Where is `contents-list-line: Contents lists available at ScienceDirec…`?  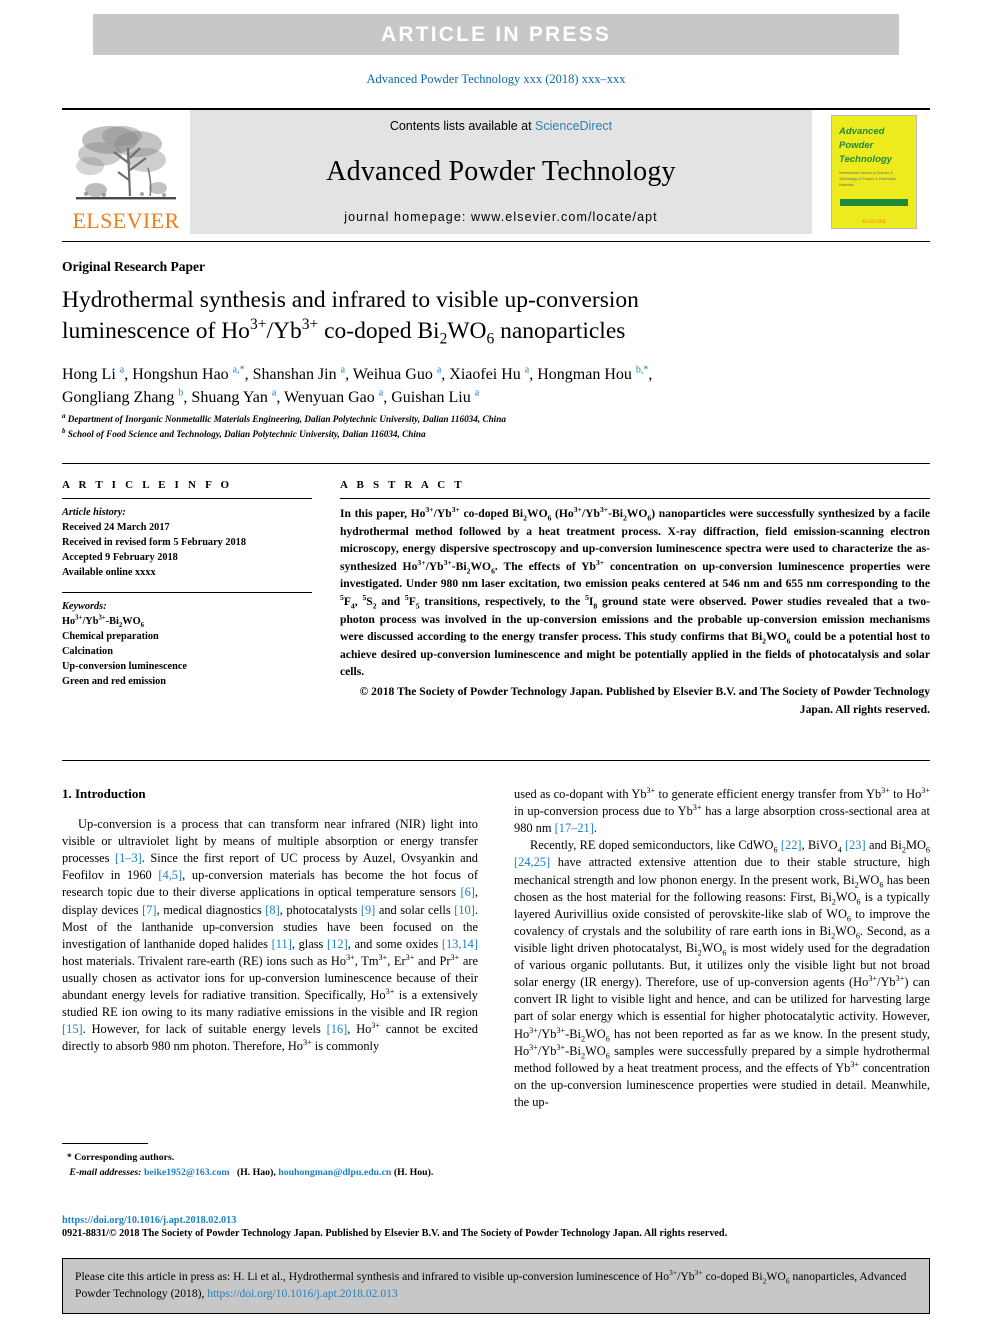 contents-list-line: Contents lists available at ScienceDirec… is located at coordinates (501, 126).